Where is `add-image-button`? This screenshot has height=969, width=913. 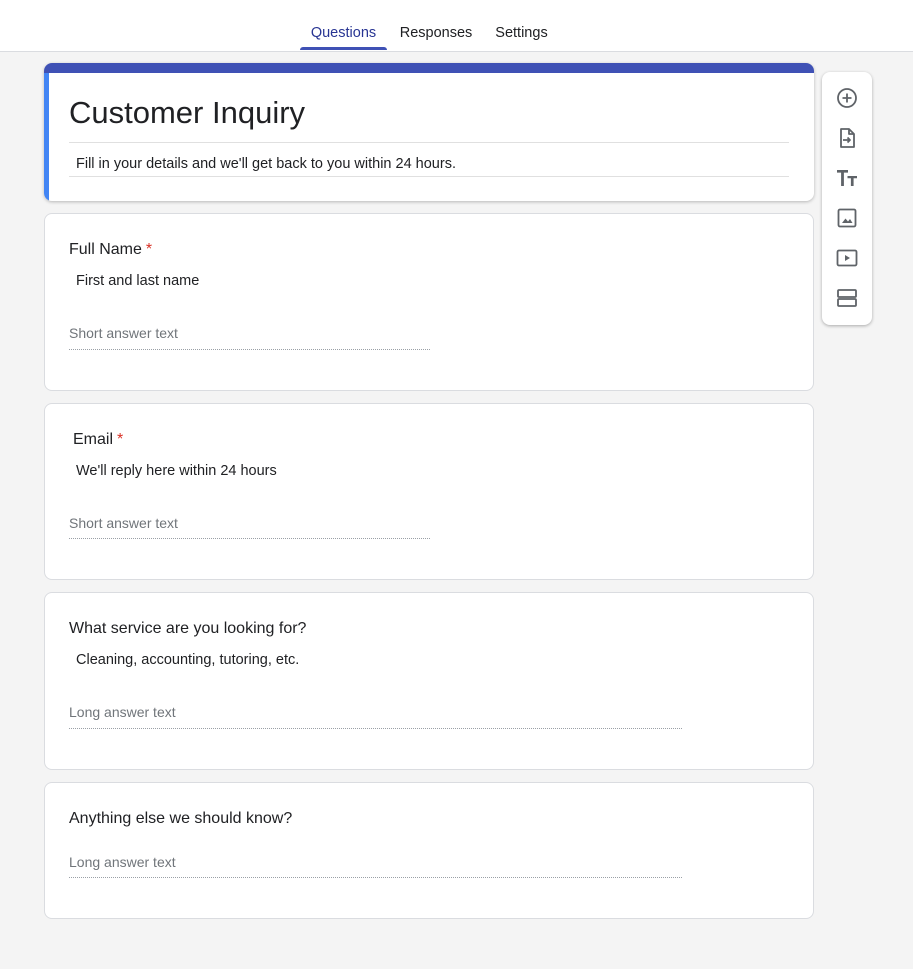
add-image-button is located at coordinates (847, 218).